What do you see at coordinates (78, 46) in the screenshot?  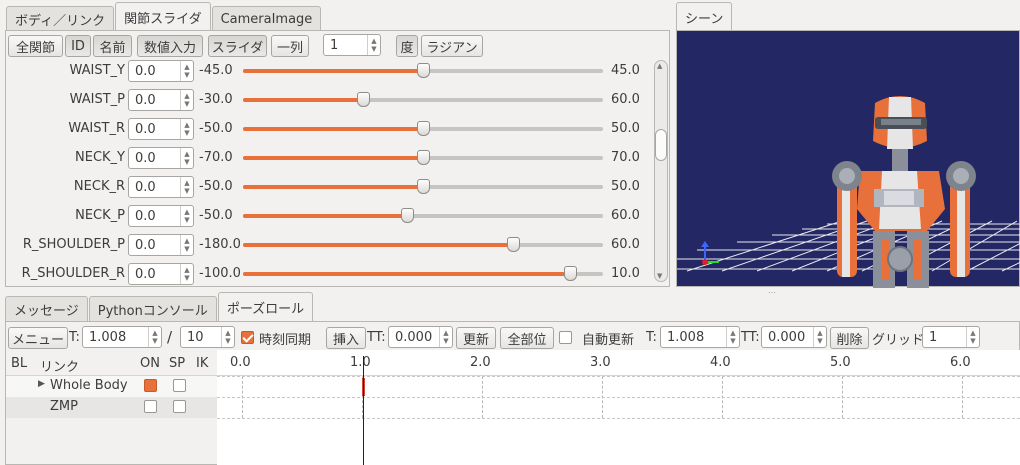 I see `id-toggle-button: ID` at bounding box center [78, 46].